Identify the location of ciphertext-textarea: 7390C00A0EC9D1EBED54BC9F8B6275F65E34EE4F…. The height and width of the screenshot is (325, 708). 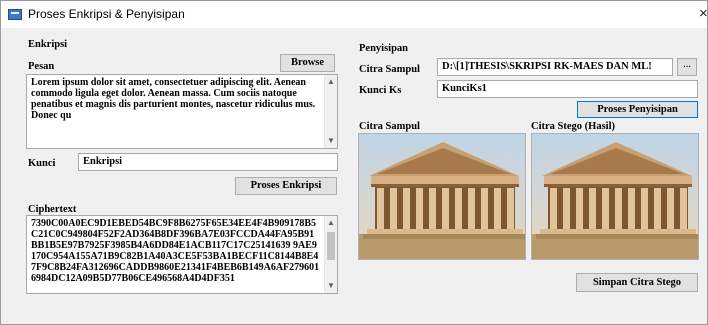
(182, 254).